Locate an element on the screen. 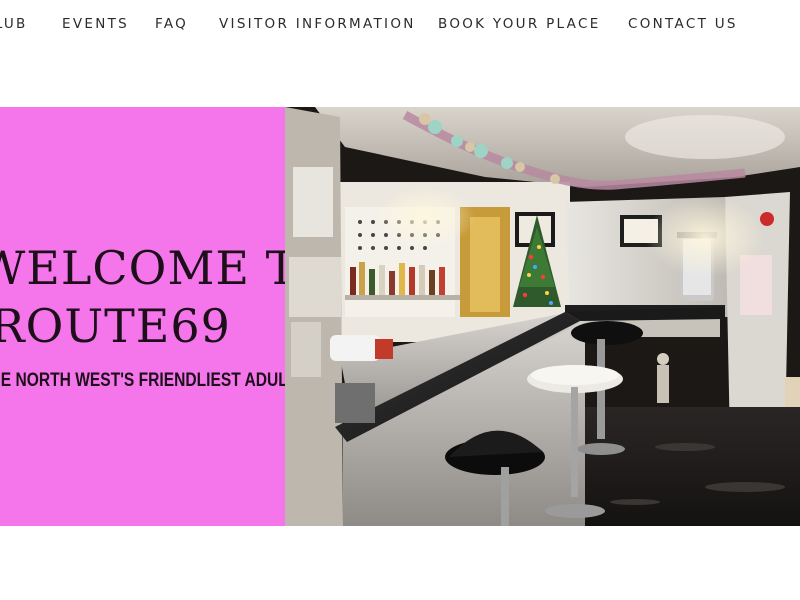  nav-item-club: CLUB is located at coordinates (14, 24).